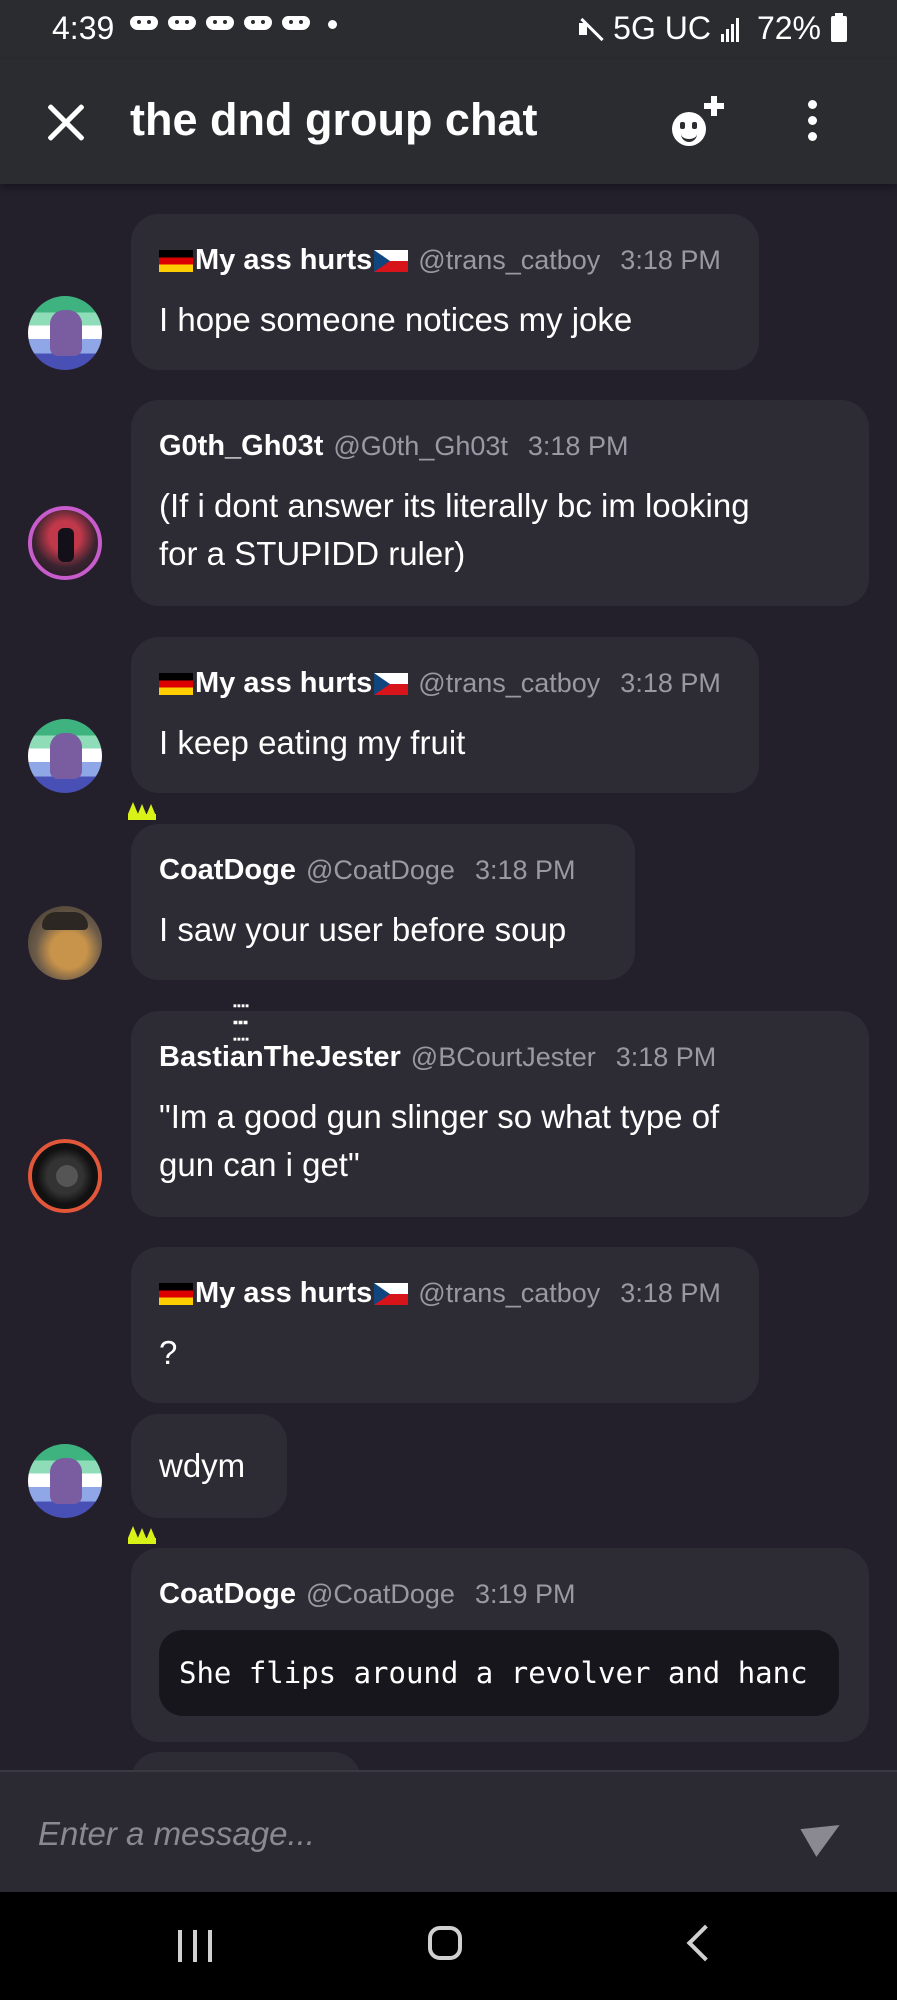  What do you see at coordinates (439, 1116) in the screenshot?
I see `message-text-line: "Im a good gun slinger so what type of` at bounding box center [439, 1116].